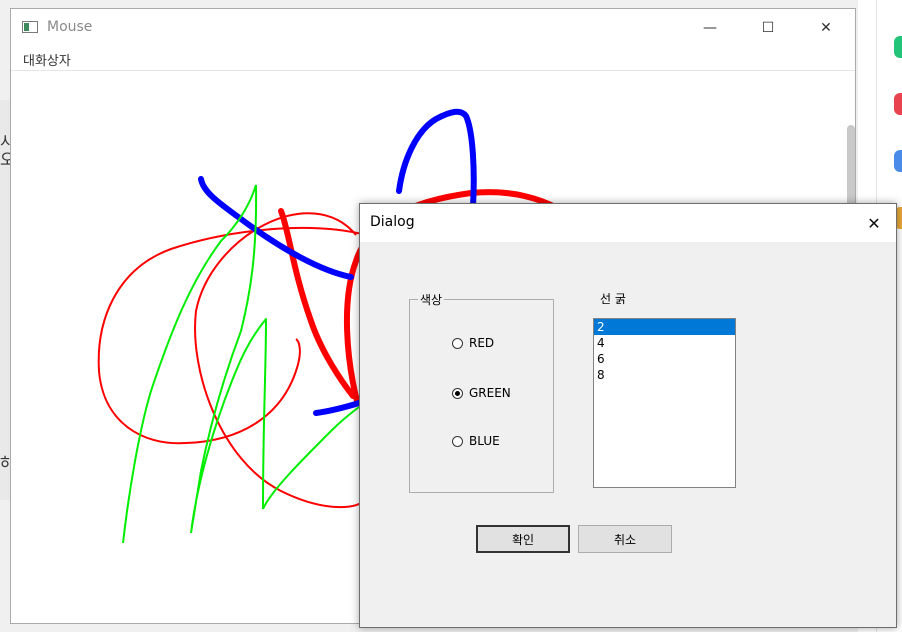 Image resolution: width=902 pixels, height=632 pixels. I want to click on list-item: 2, so click(664, 327).